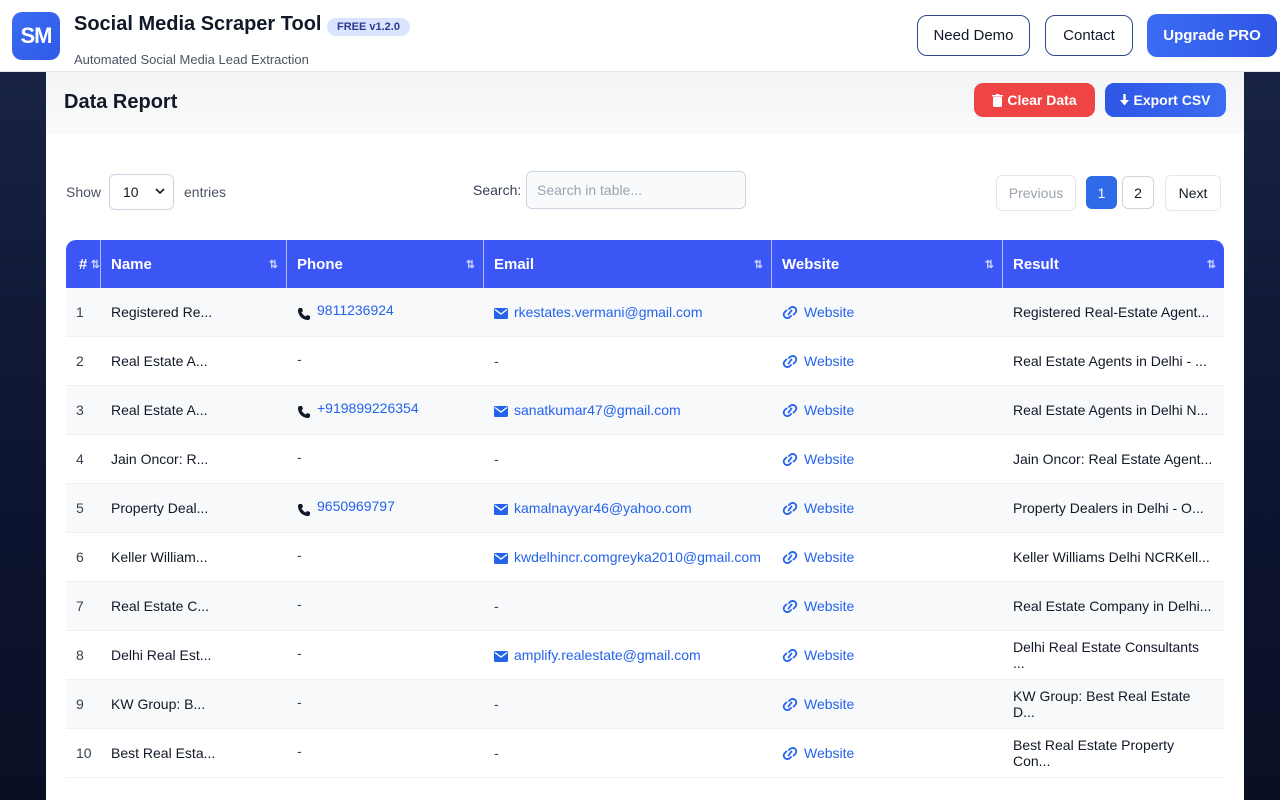 The height and width of the screenshot is (800, 1280). I want to click on clear-data-button: Clear Data, so click(1034, 100).